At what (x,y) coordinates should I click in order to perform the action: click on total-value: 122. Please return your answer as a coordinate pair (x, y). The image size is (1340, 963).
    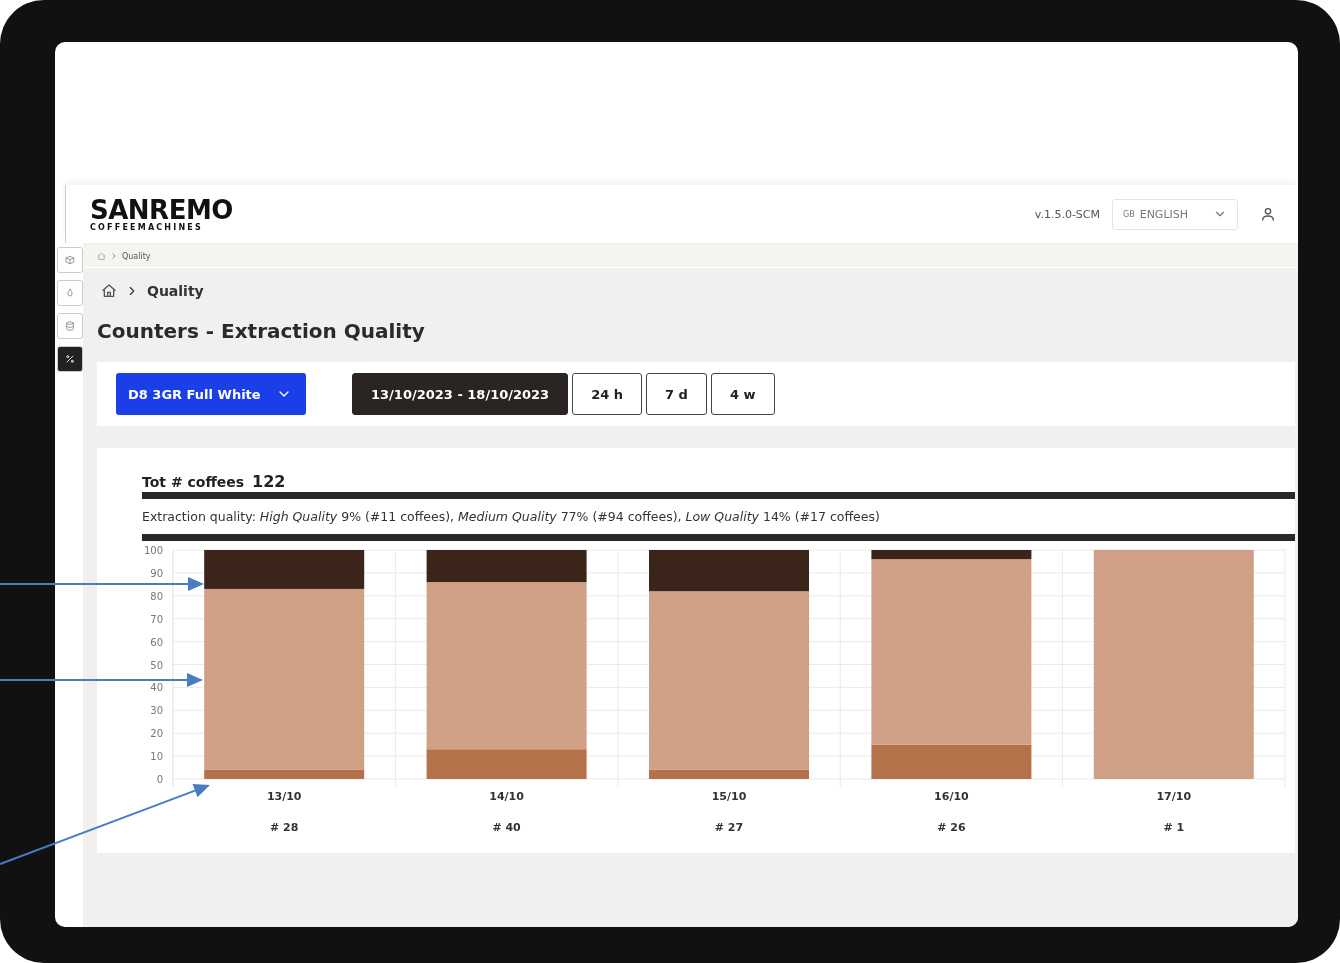
    Looking at the image, I should click on (269, 481).